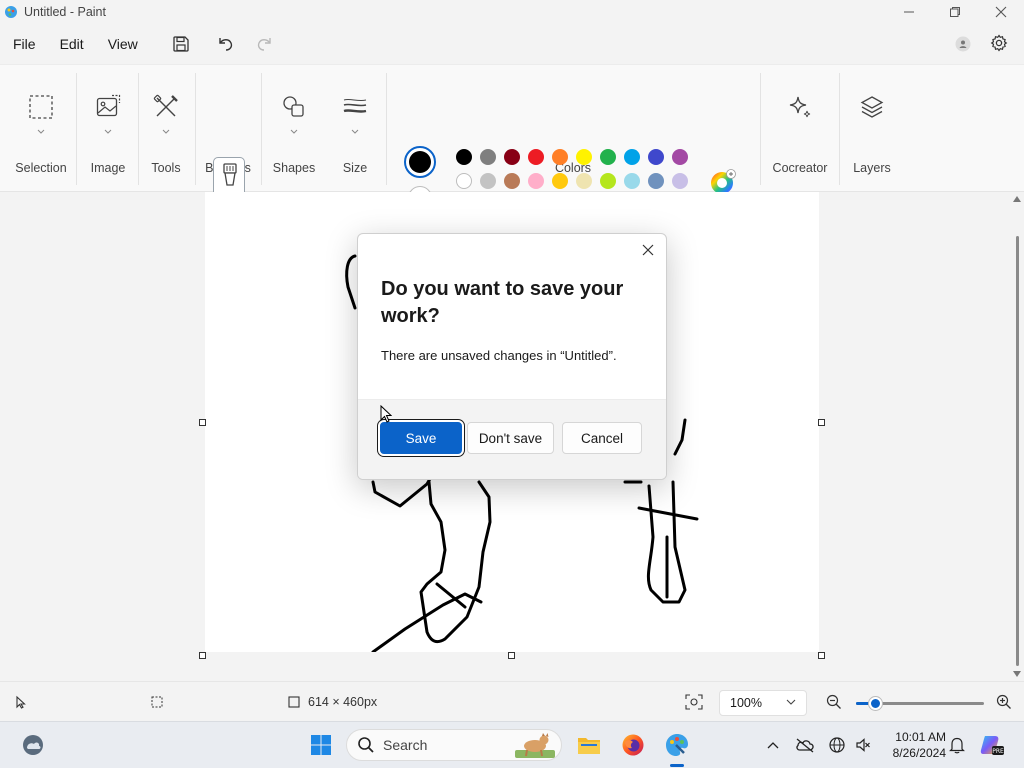 This screenshot has height=768, width=1024. What do you see at coordinates (648, 250) in the screenshot?
I see `dialog-close-button` at bounding box center [648, 250].